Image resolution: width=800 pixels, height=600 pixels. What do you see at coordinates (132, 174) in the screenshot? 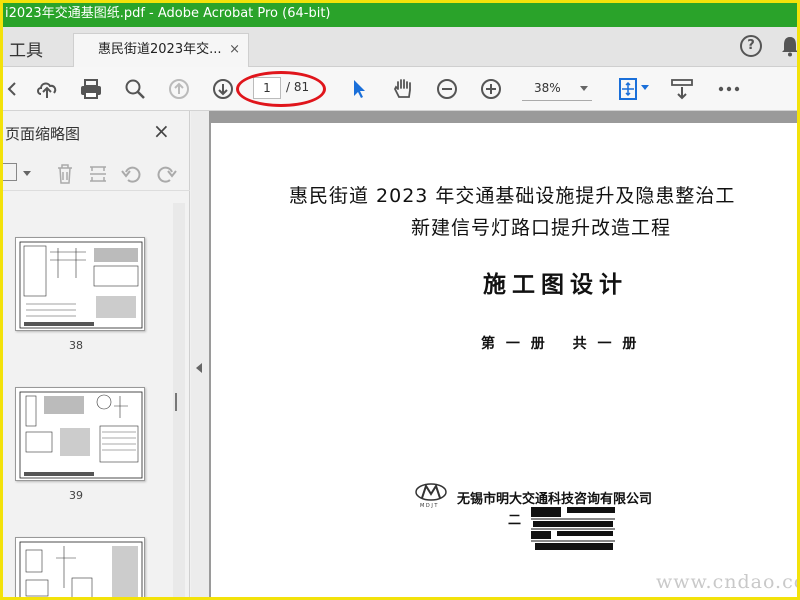
I see `rotate-ccw-icon` at bounding box center [132, 174].